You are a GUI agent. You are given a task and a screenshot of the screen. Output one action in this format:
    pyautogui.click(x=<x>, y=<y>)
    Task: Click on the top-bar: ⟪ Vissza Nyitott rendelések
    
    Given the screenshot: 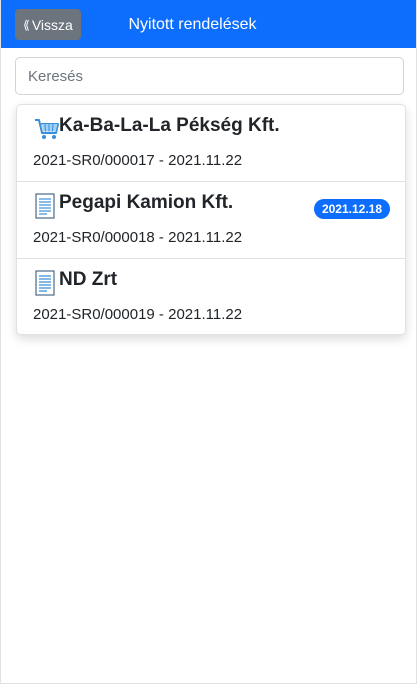 What is the action you would take?
    pyautogui.click(x=208, y=24)
    